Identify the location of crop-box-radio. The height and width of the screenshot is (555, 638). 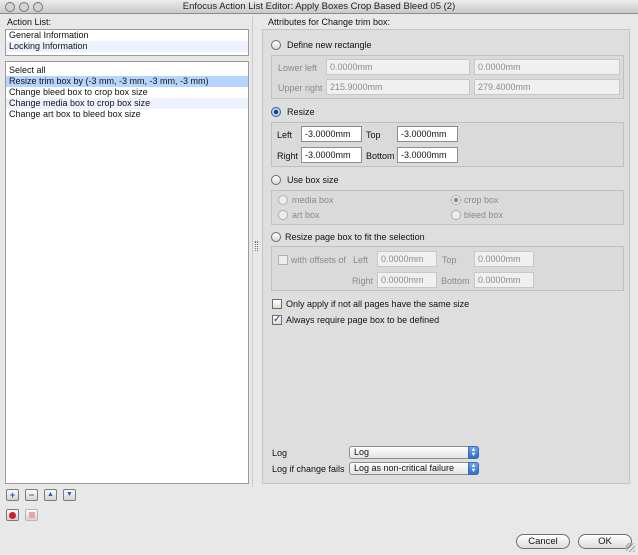
(456, 200).